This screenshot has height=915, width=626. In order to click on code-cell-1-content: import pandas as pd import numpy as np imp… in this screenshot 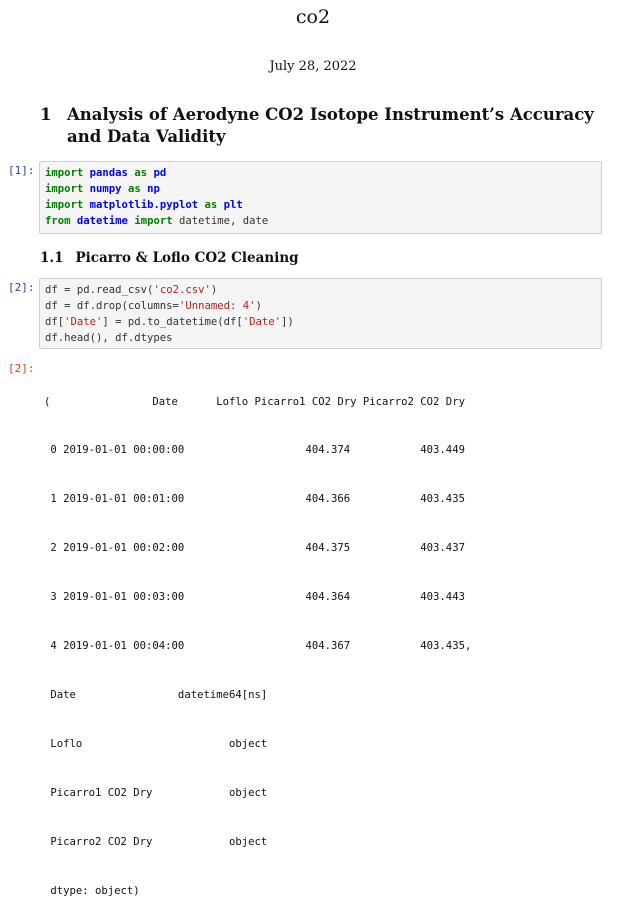, I will do `click(320, 197)`.